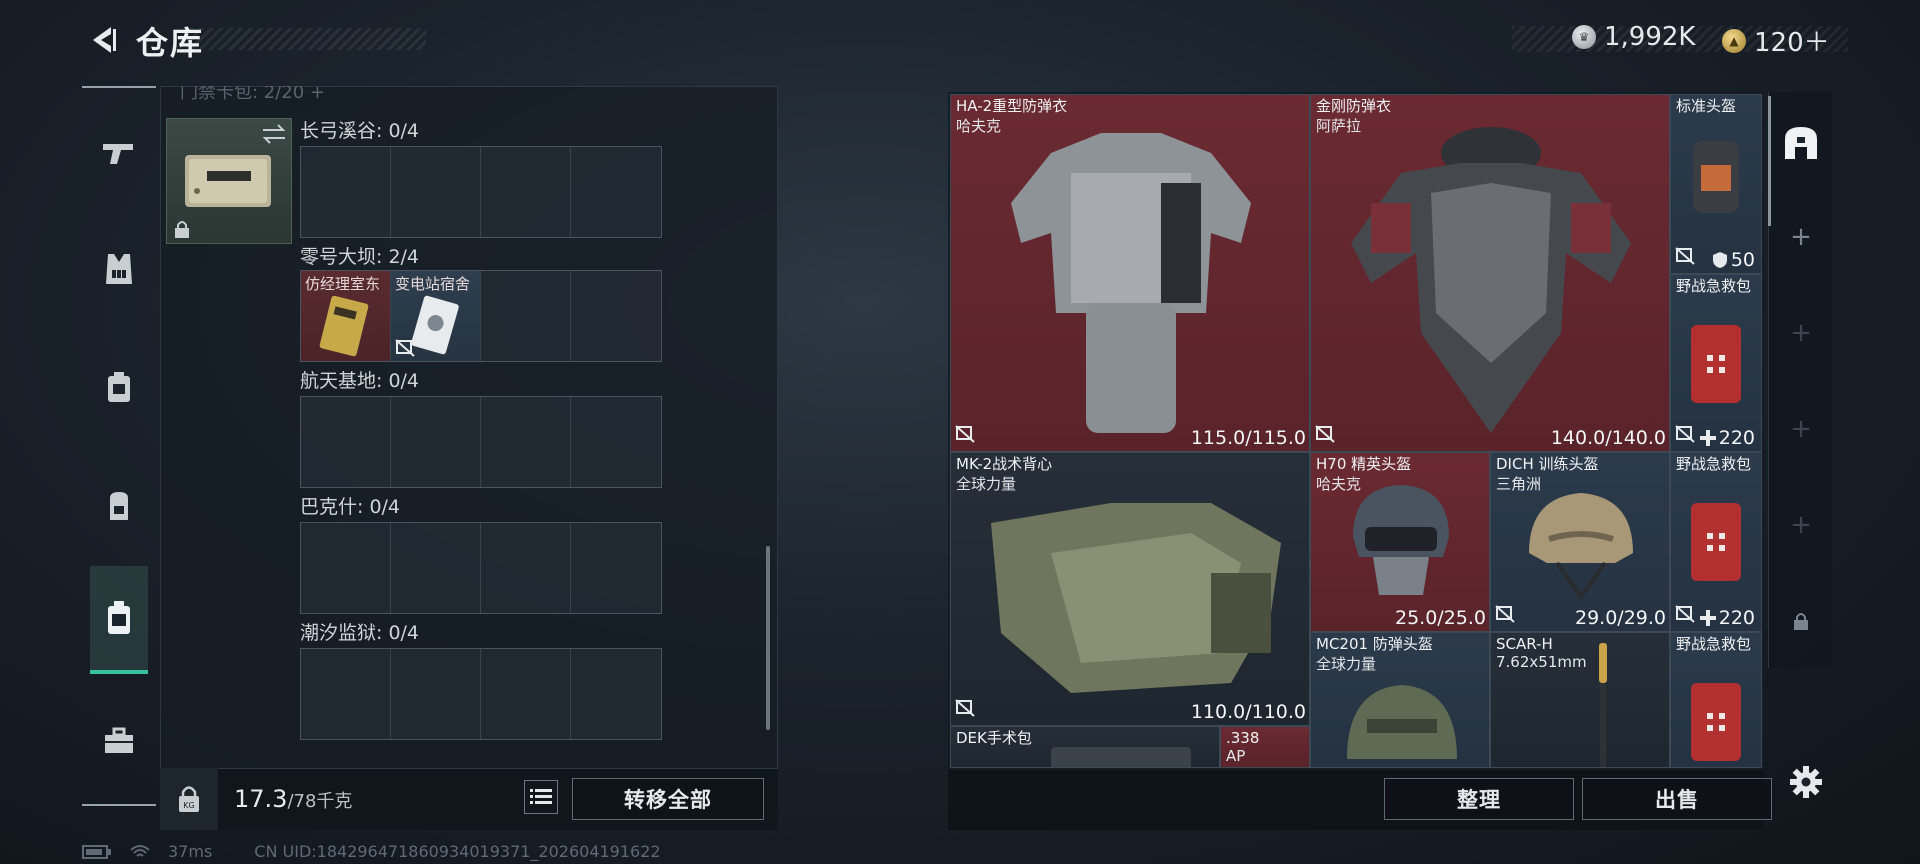 Image resolution: width=1920 pixels, height=864 pixels. I want to click on mc201-helmet-image, so click(1402, 722).